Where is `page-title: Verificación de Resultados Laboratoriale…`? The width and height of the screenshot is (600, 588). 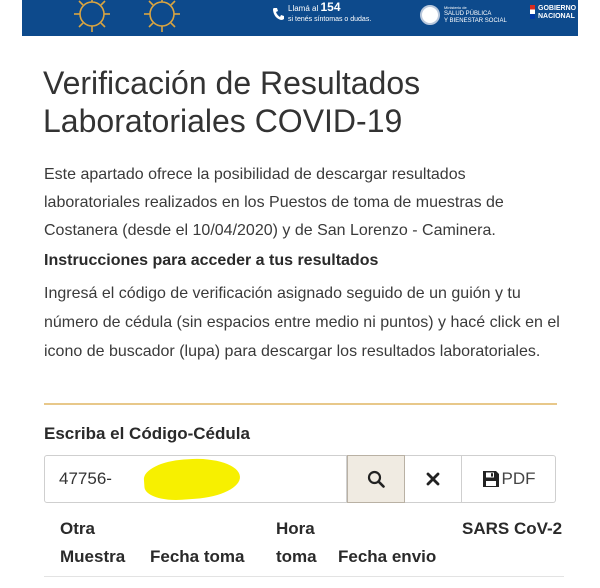
page-title: Verificación de Resultados Laboratoriale… is located at coordinates (232, 102).